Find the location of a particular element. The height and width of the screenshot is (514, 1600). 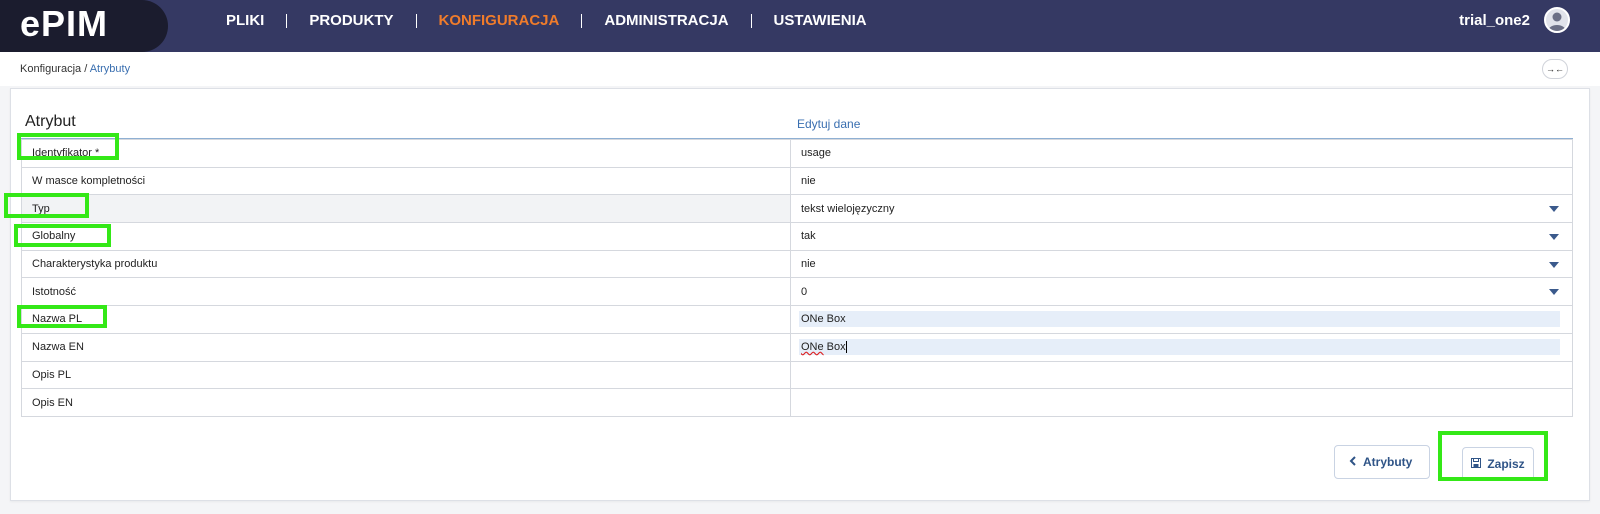

opis-pl-field is located at coordinates (1181, 375).